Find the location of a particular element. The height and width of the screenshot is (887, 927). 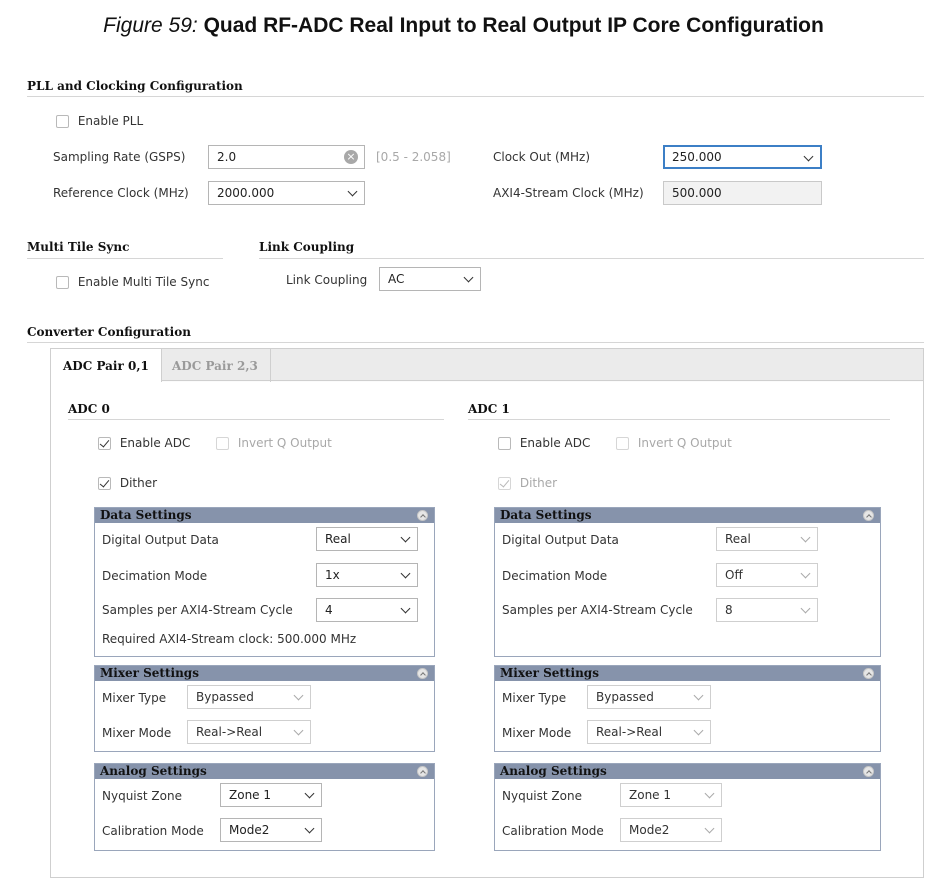

clock-out-select: 250.000 is located at coordinates (742, 157).